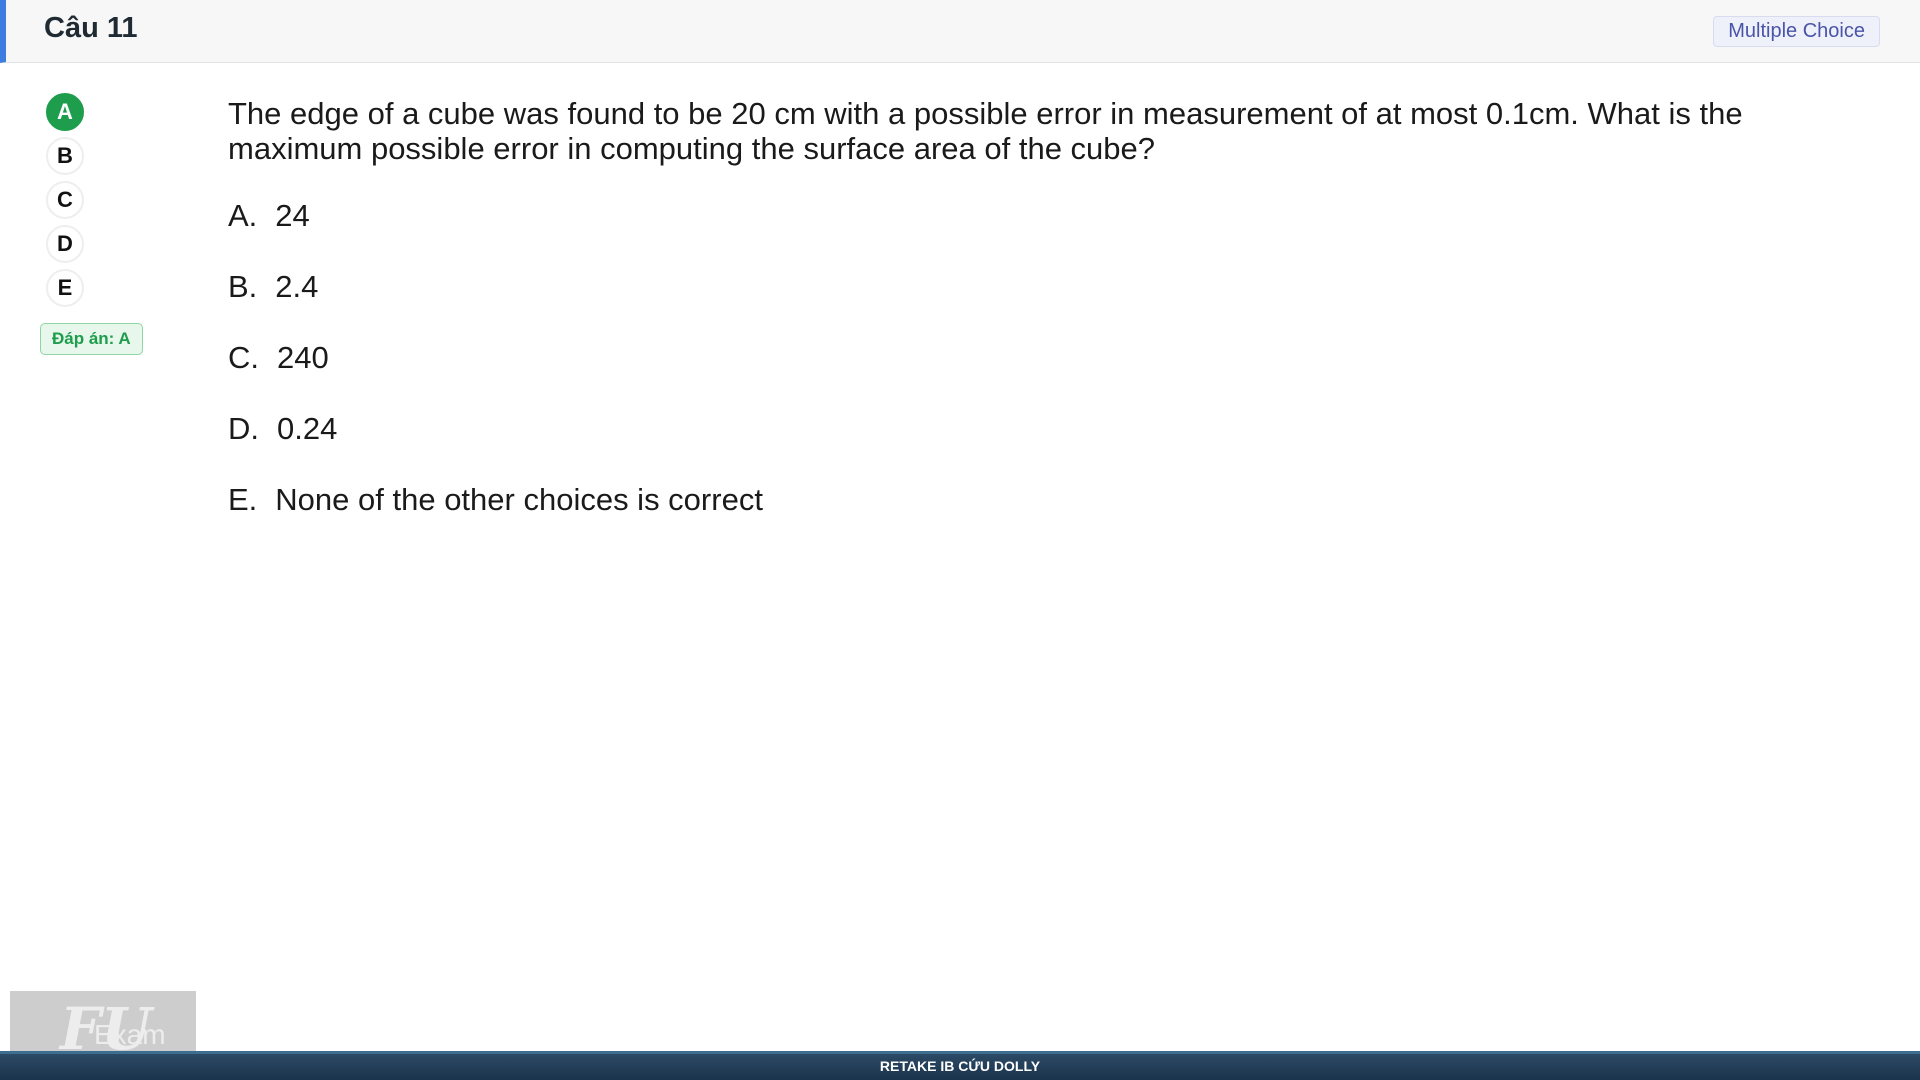 This screenshot has height=1080, width=1920. What do you see at coordinates (243, 286) in the screenshot?
I see `option-letter: B.` at bounding box center [243, 286].